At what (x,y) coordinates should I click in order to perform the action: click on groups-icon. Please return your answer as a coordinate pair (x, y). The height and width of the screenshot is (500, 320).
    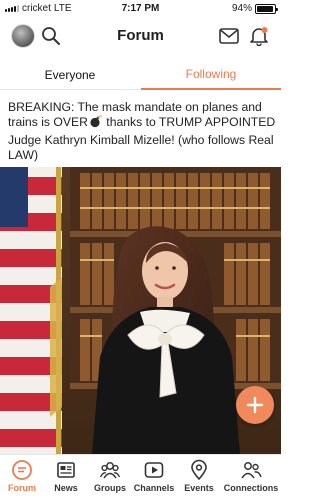
    Looking at the image, I should click on (110, 470).